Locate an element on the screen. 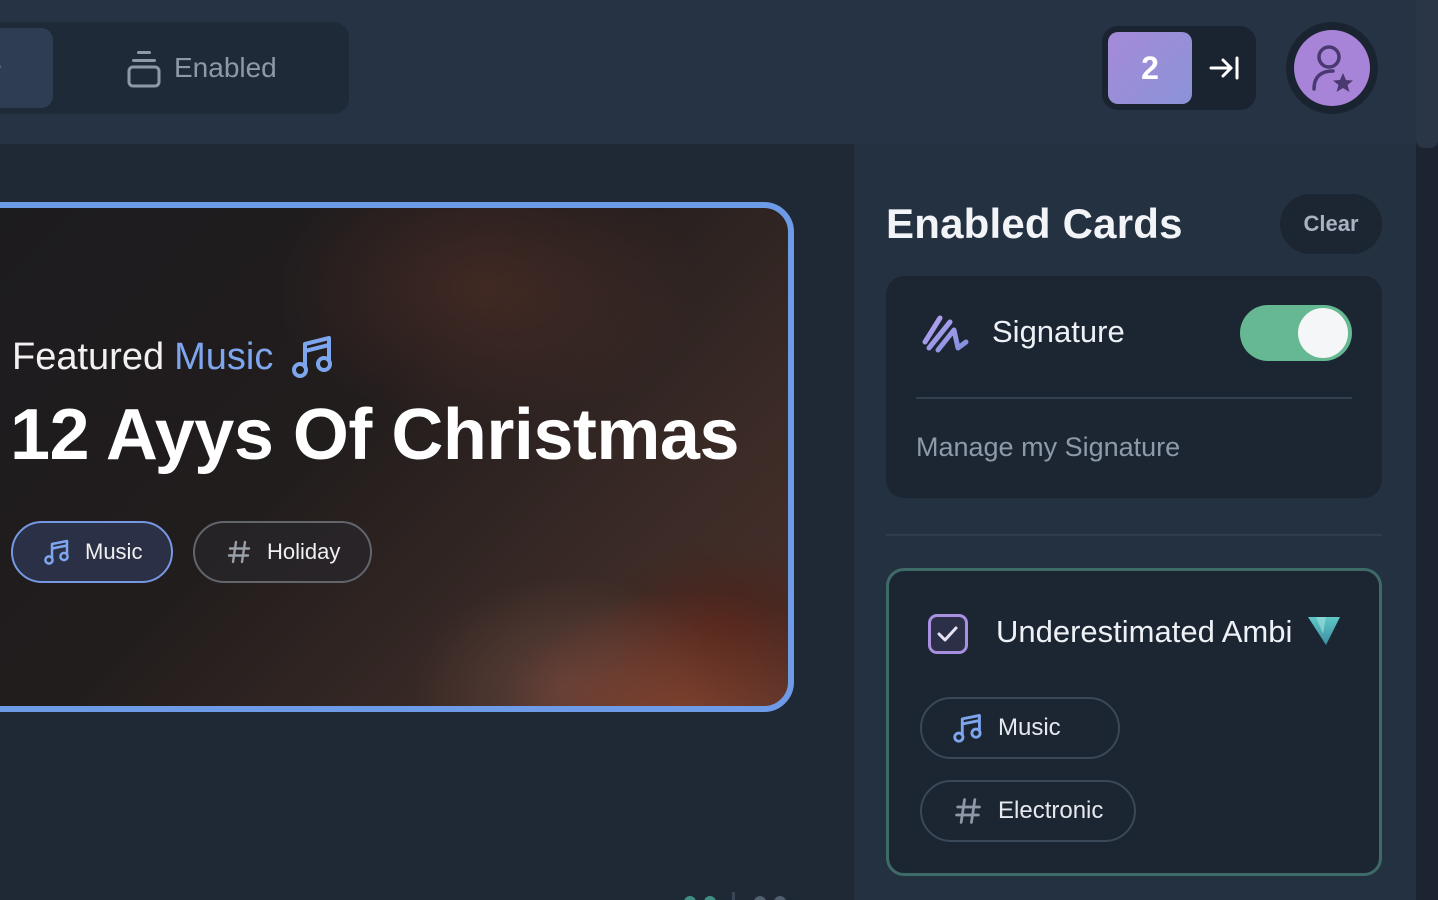  segment-active-tab: e is located at coordinates (26, 68).